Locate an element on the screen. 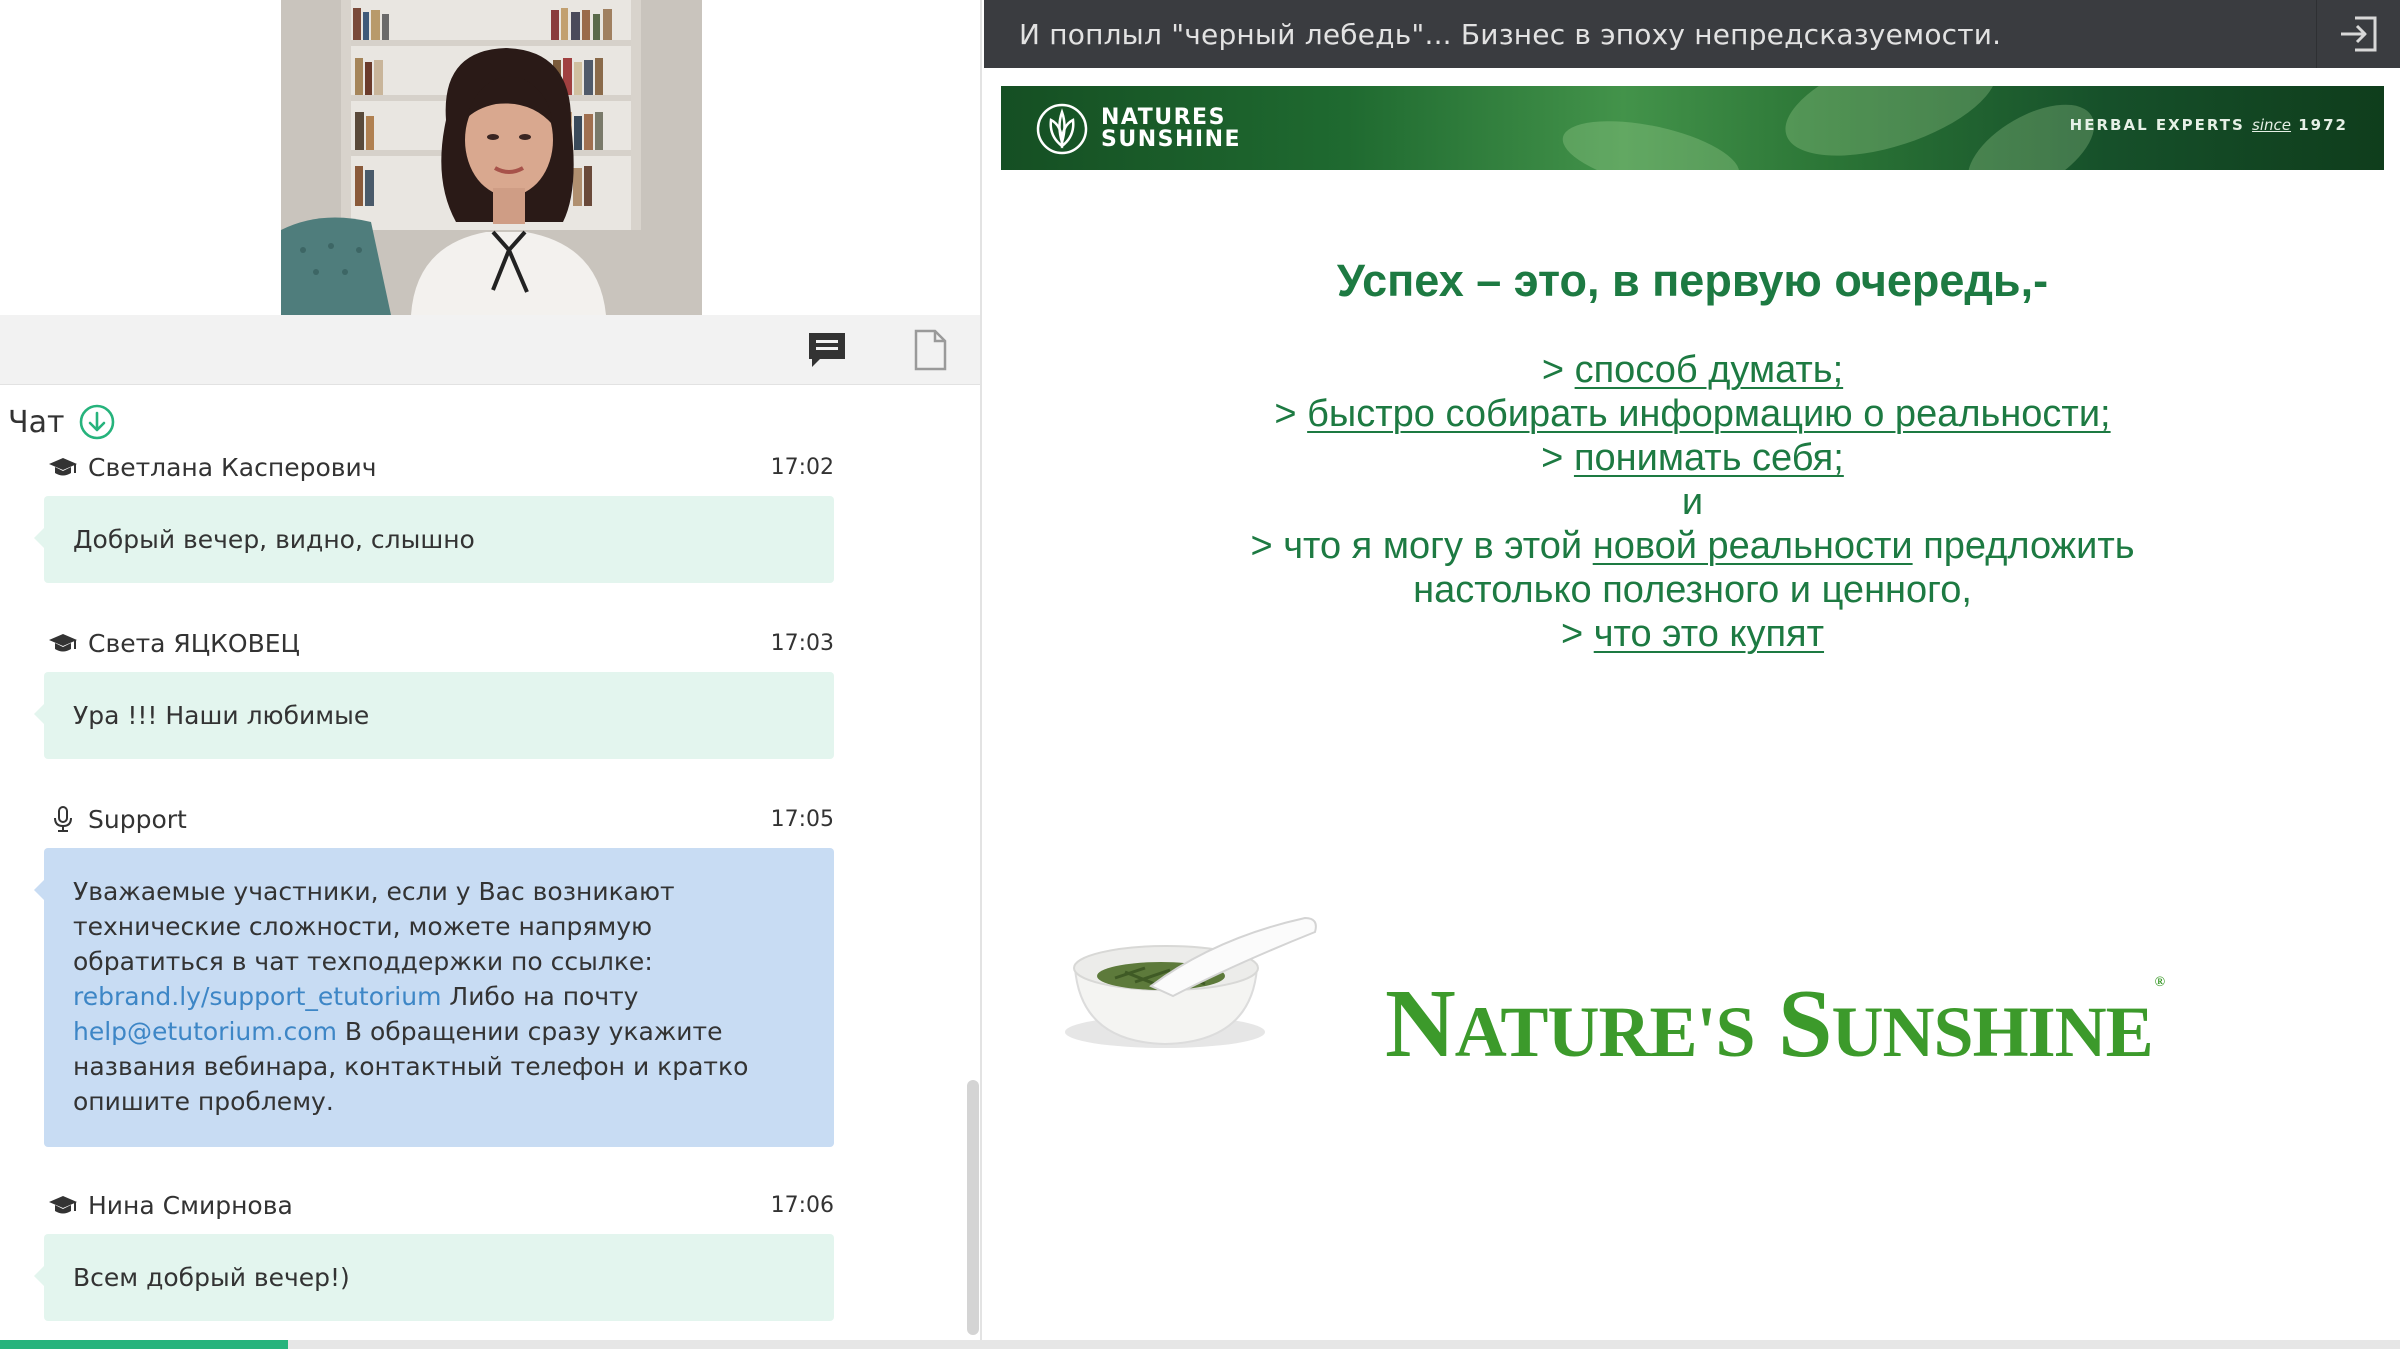 This screenshot has width=2400, height=1349. banner-brand-line2: SUNSHINE is located at coordinates (1171, 139).